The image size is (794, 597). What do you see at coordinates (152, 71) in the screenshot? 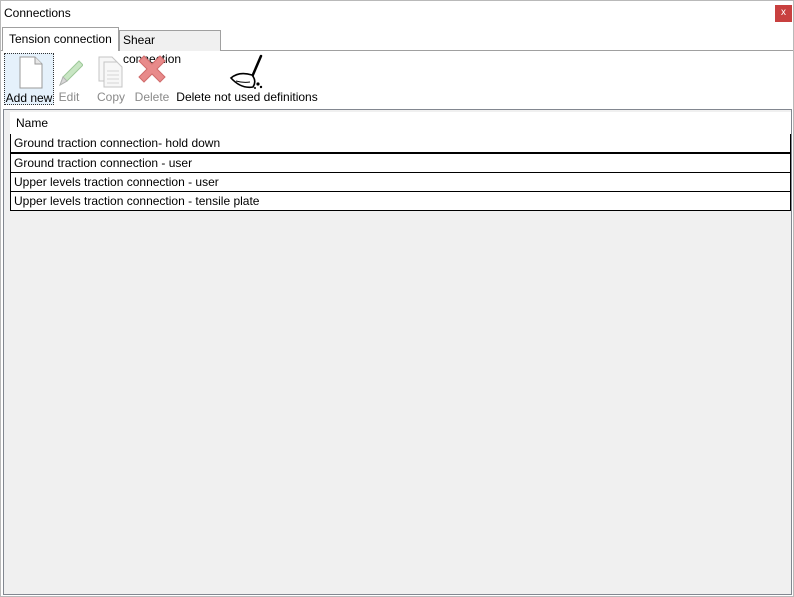
I see `red-x-icon` at bounding box center [152, 71].